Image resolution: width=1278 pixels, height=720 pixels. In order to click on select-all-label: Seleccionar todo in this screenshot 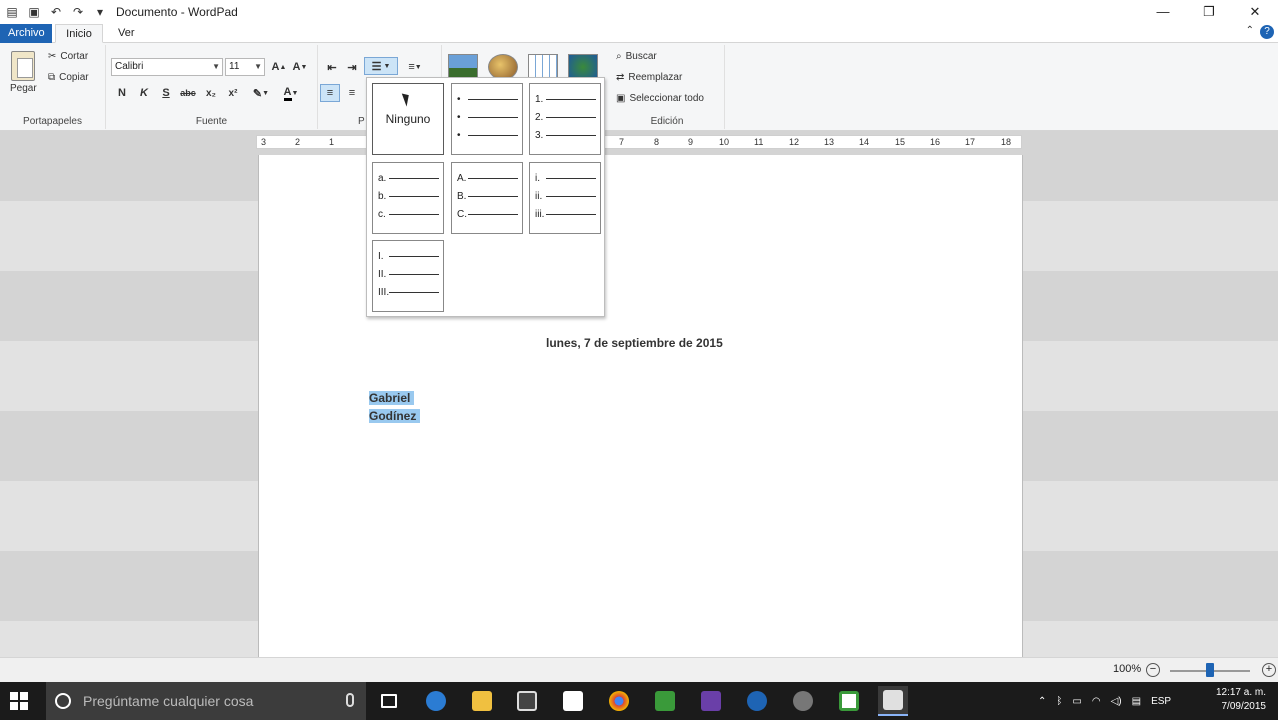, I will do `click(666, 98)`.